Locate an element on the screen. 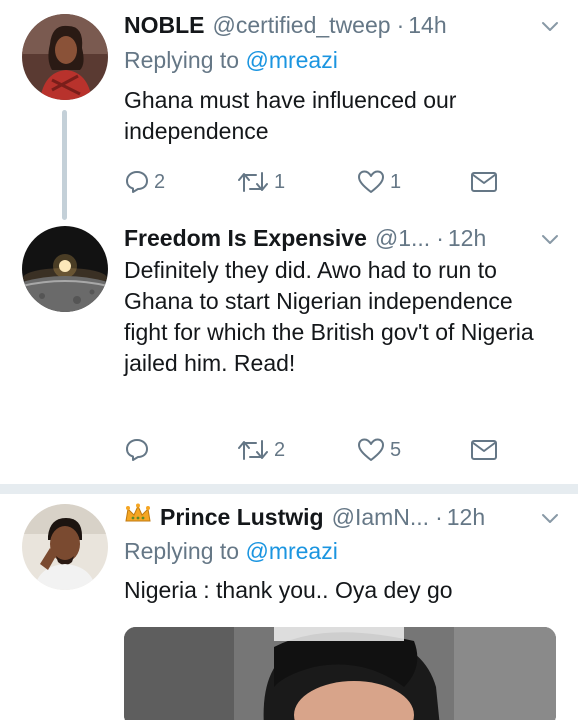  retweet-button: 1 is located at coordinates (260, 182).